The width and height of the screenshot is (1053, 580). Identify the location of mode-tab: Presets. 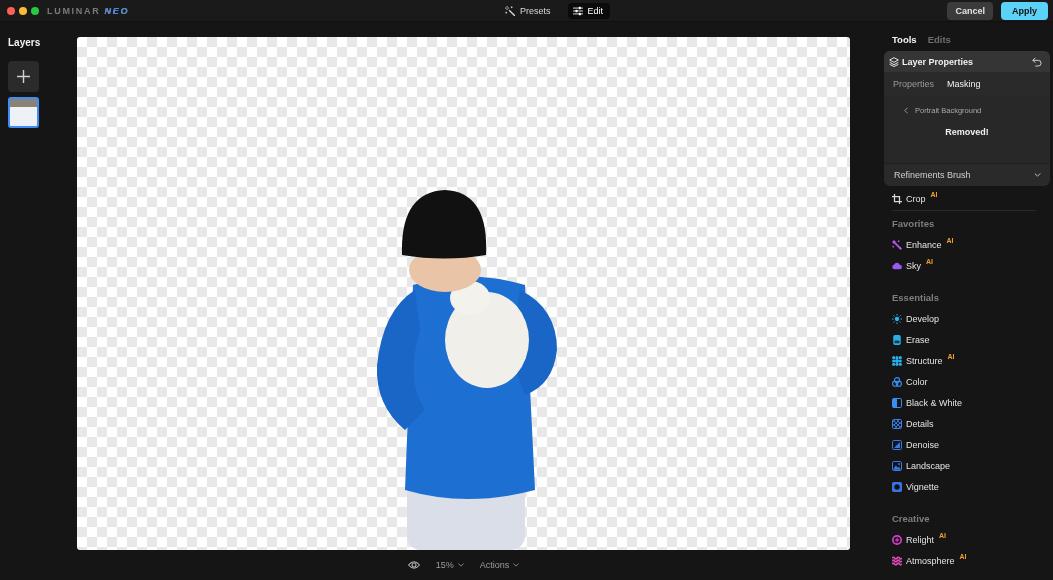
(529, 10).